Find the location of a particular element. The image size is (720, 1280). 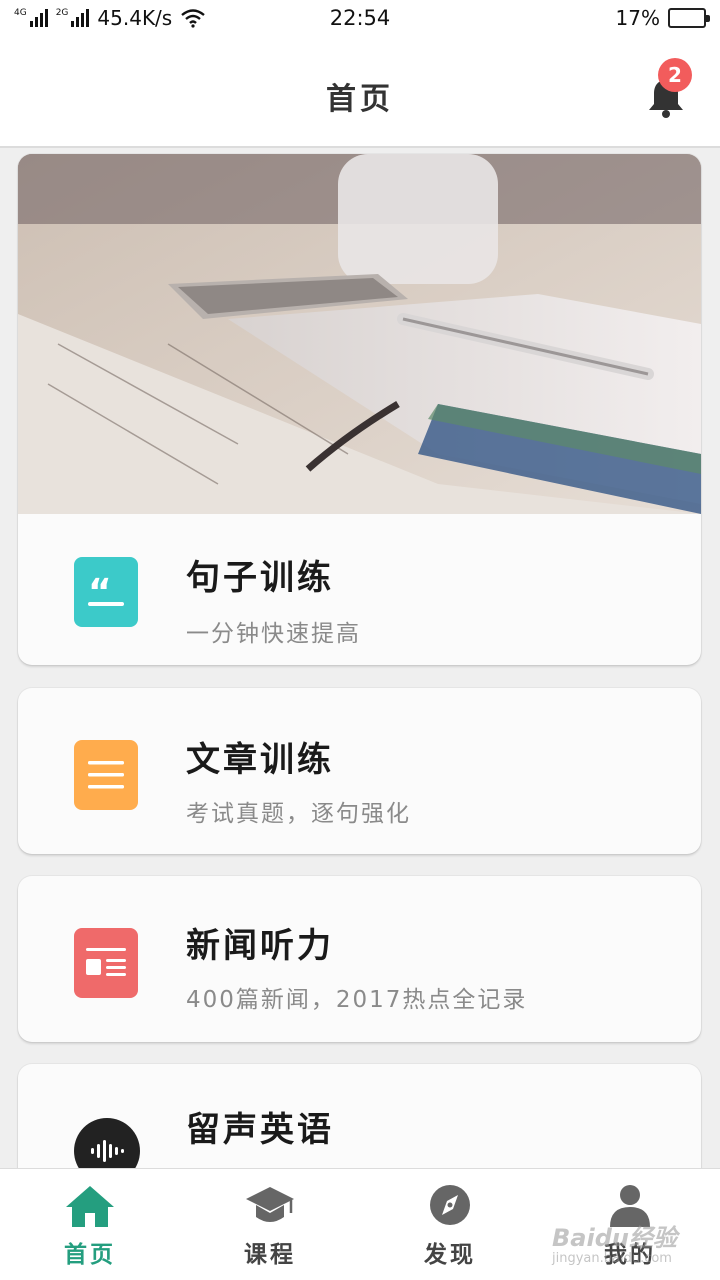

network-type-2: 2G is located at coordinates (62, 13).